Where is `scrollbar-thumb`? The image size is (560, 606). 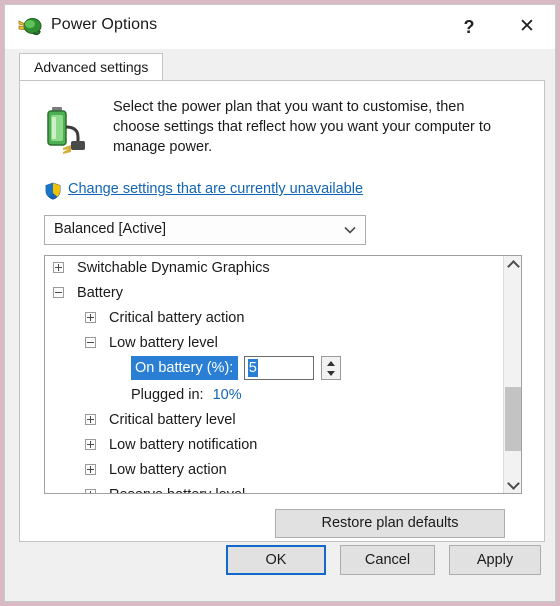 scrollbar-thumb is located at coordinates (513, 419).